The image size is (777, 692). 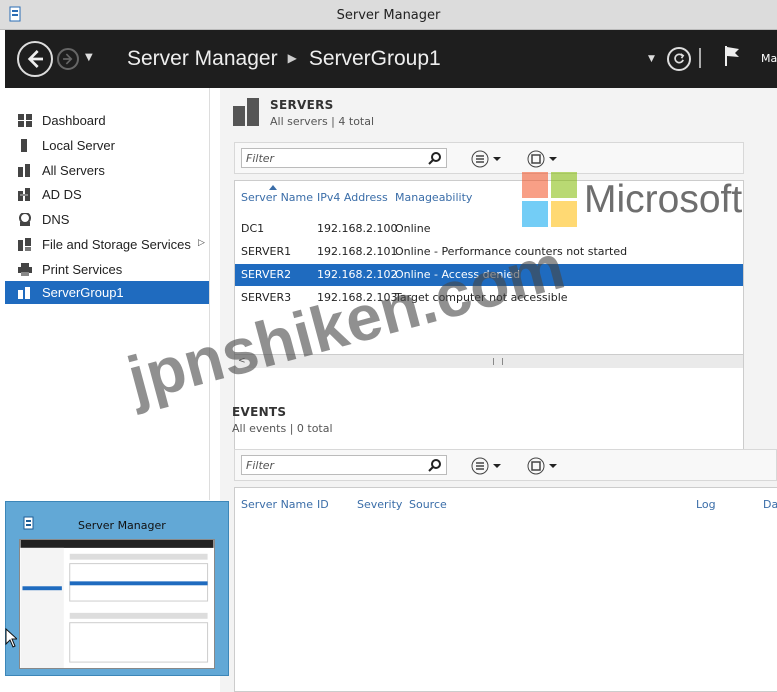 I want to click on taskbar-preview-thumbnail, so click(x=117, y=604).